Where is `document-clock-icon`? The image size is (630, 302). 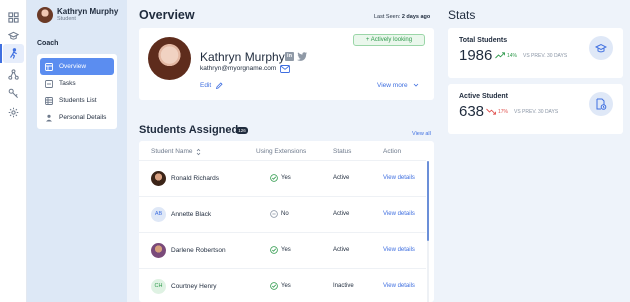
document-clock-icon is located at coordinates (601, 104).